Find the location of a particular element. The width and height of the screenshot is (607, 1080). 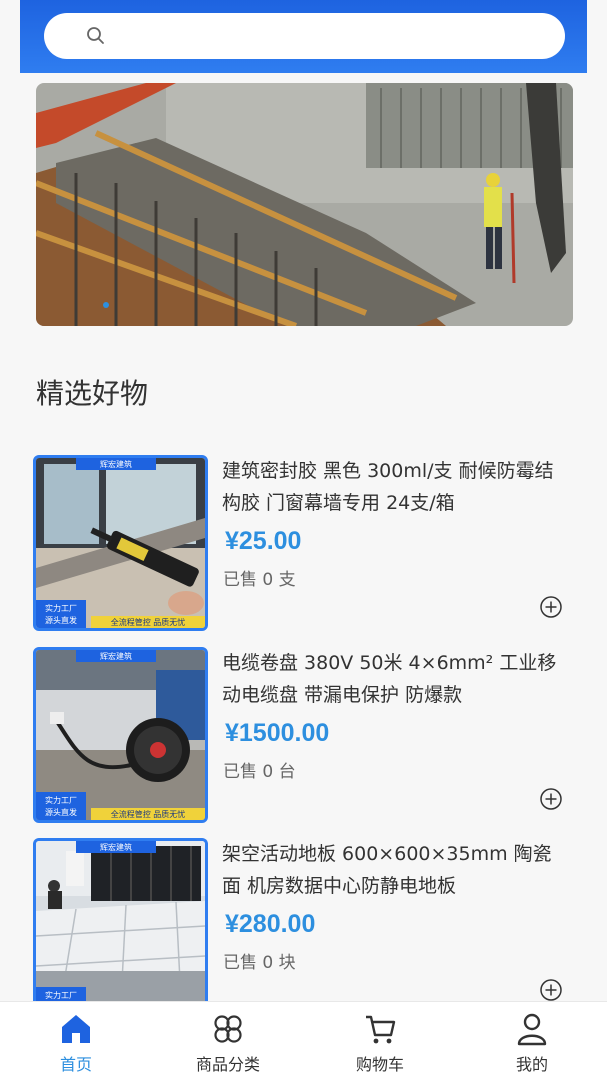

product-name: 建筑密封胶 黑色 300ml/支 耐候防霉结构胶 门窗幕墙专用 24支/箱 is located at coordinates (394, 487).